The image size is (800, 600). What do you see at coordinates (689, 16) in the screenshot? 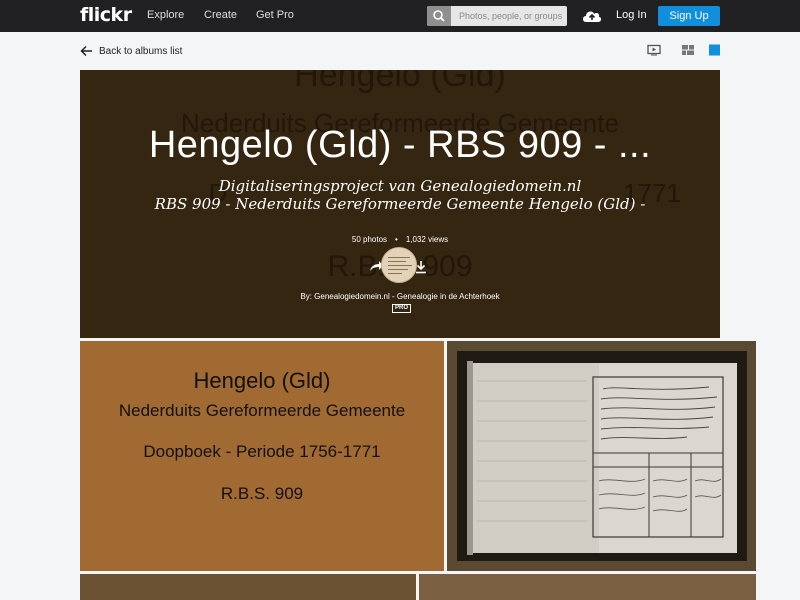
I see `signup-button: Sign Up` at bounding box center [689, 16].